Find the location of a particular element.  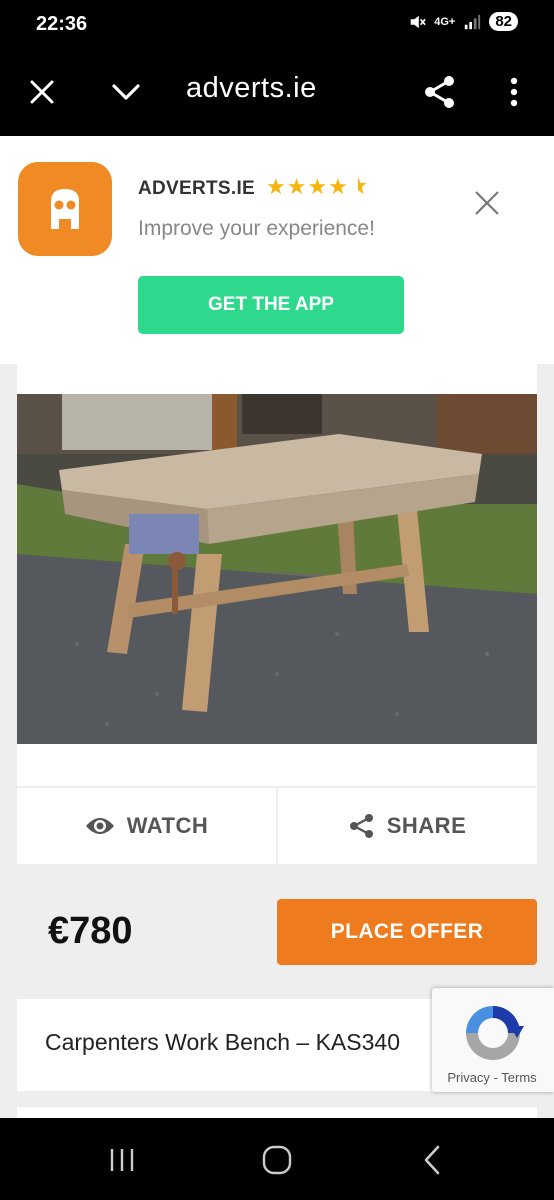

status-time: 22:36 is located at coordinates (62, 24).